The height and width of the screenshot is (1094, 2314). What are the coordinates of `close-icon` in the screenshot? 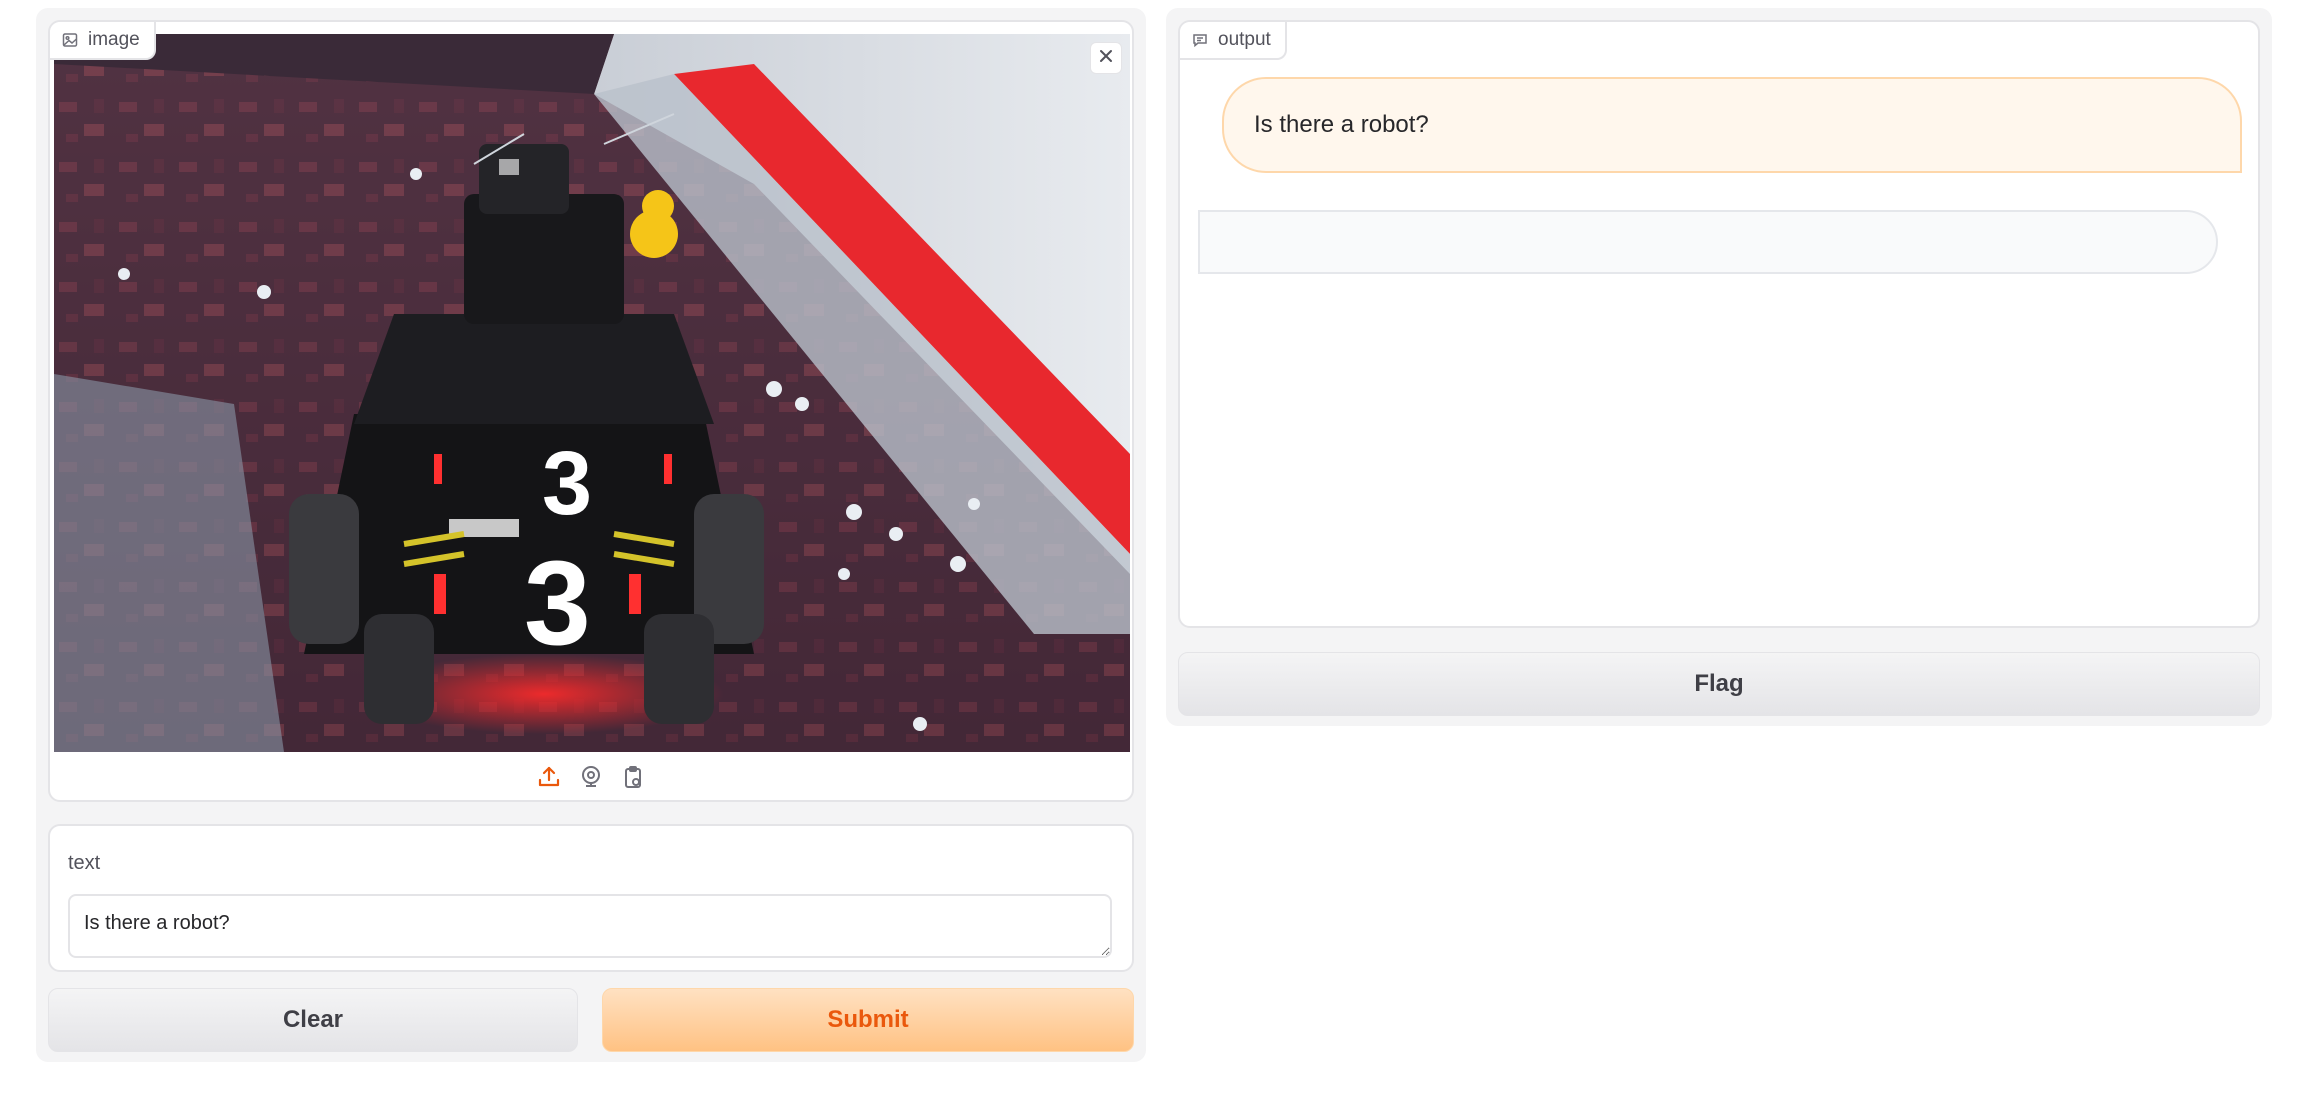 It's located at (1106, 58).